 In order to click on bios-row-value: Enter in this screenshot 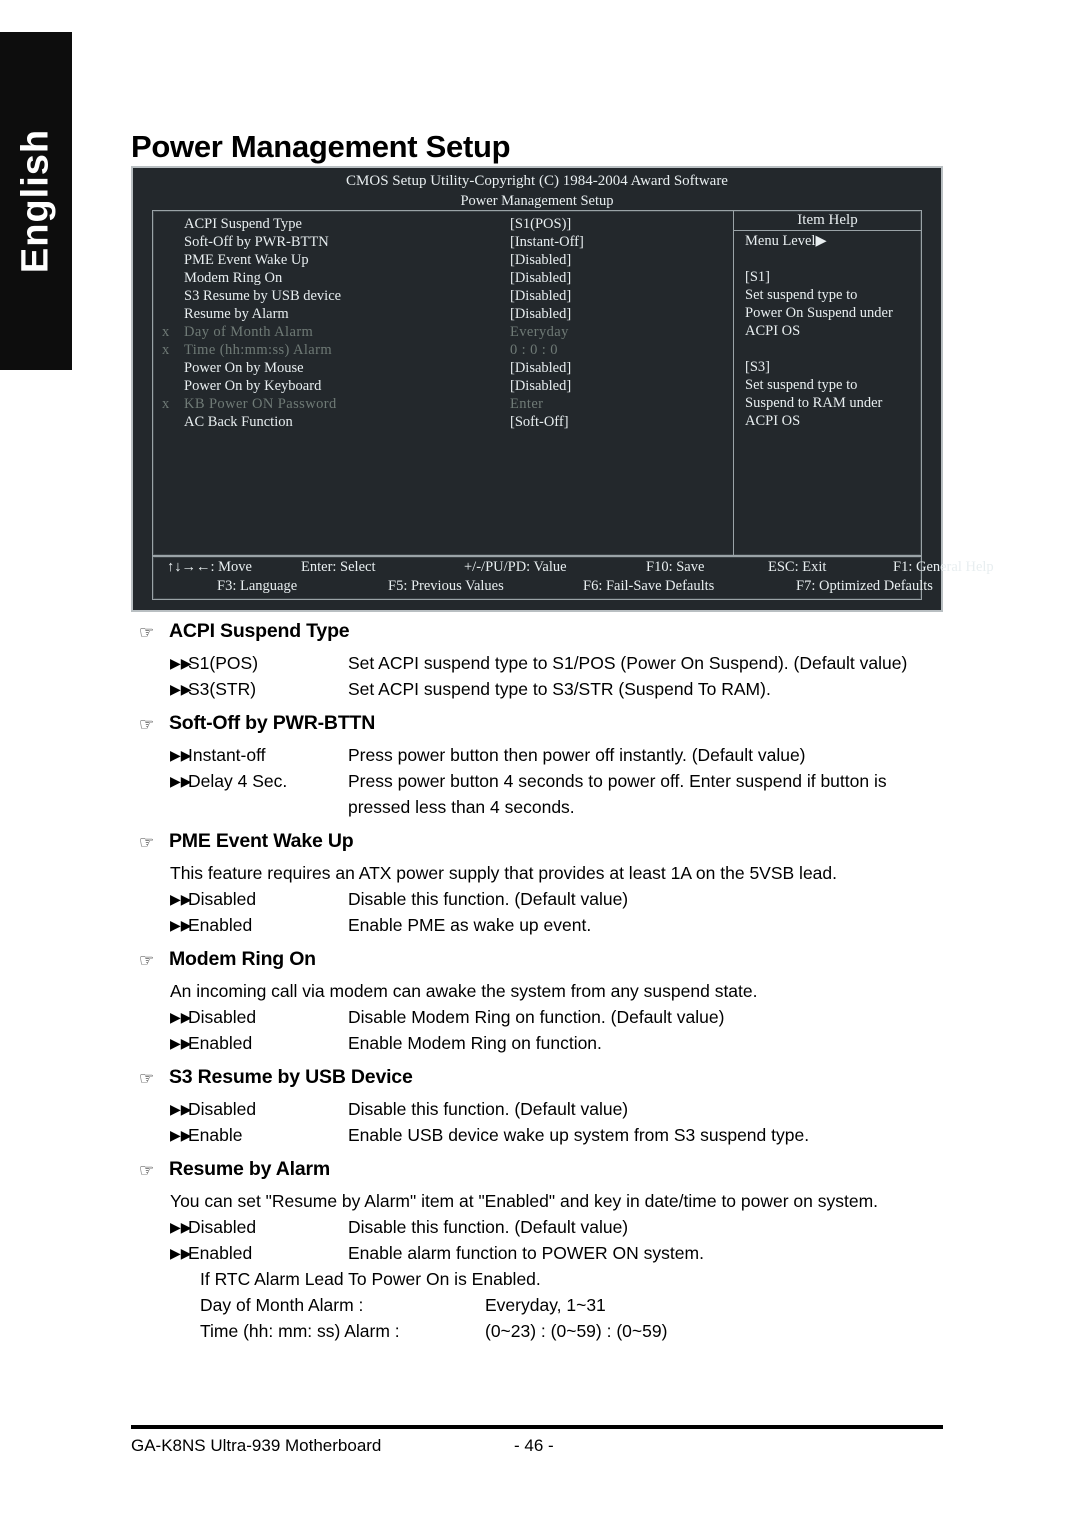, I will do `click(526, 404)`.